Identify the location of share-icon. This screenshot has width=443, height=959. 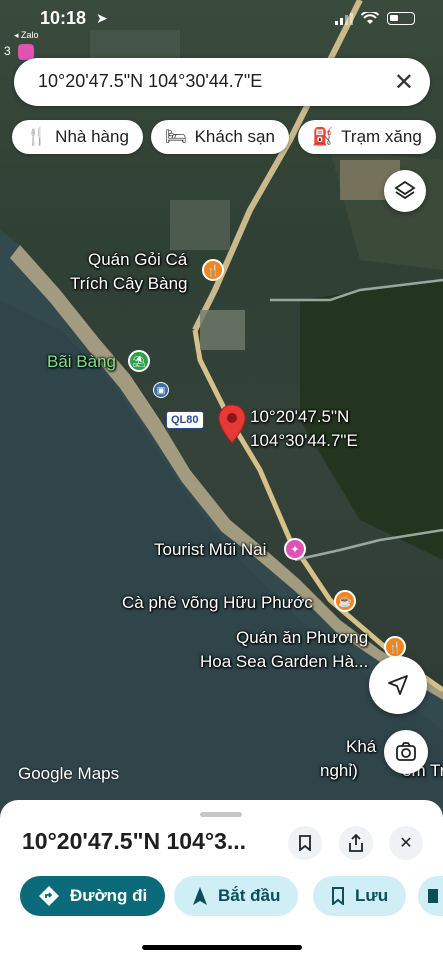
(356, 843).